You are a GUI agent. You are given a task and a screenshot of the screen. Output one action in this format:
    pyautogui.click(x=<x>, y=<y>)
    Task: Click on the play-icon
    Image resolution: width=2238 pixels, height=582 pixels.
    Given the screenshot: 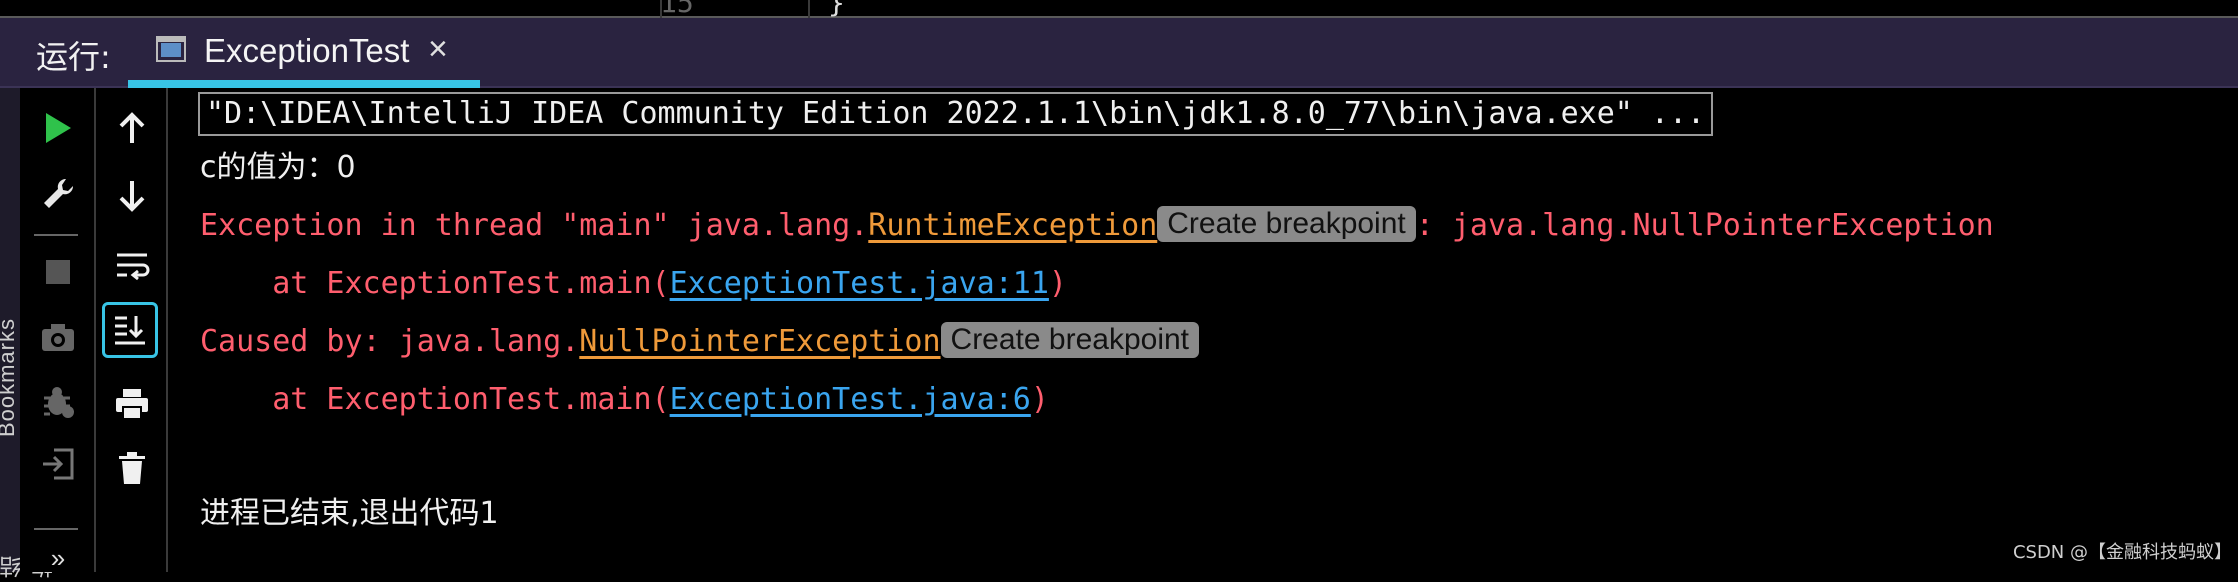 What is the action you would take?
    pyautogui.click(x=58, y=128)
    